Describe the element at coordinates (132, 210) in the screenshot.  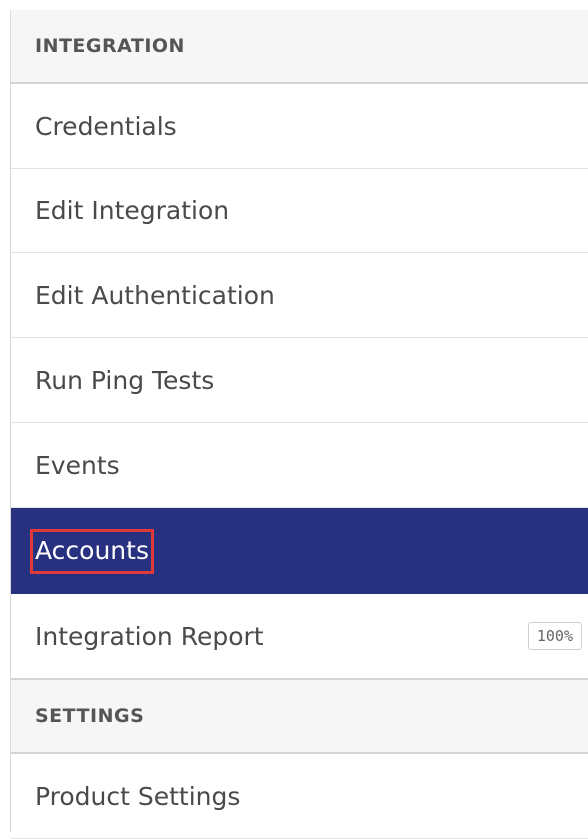
I see `menu-item-label: Edit Integration` at that location.